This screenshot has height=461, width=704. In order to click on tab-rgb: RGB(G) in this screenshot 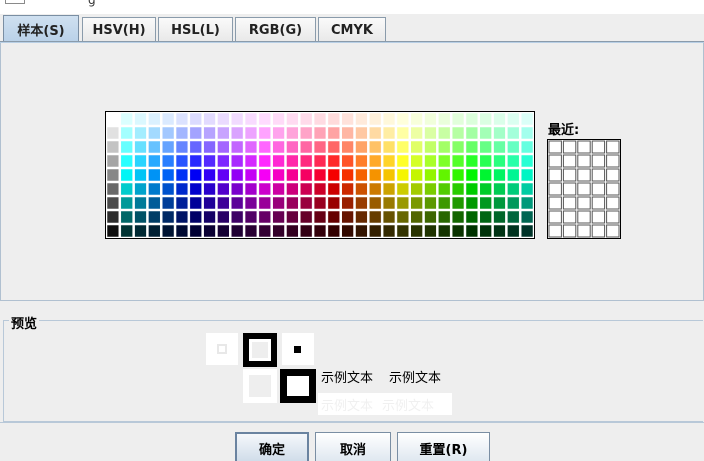, I will do `click(275, 29)`.